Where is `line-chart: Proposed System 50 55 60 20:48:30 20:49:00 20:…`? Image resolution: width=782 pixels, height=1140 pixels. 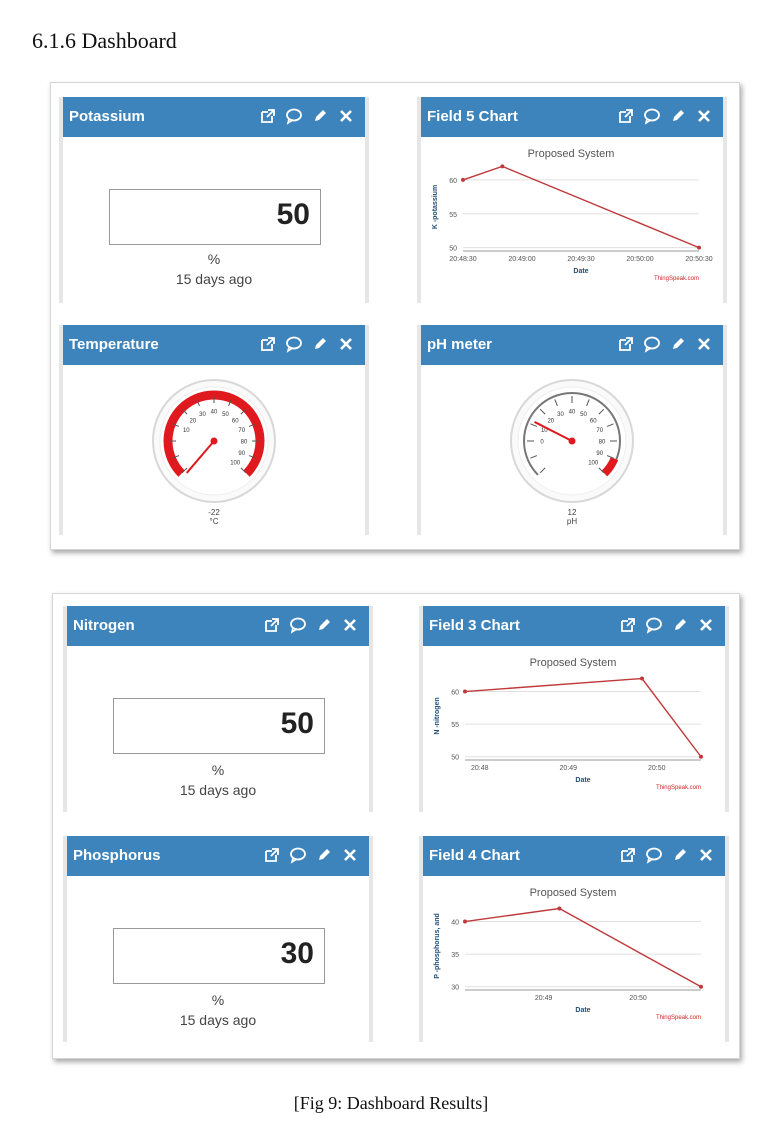
line-chart: Proposed System 50 55 60 20:48:30 20:49:00 20:… is located at coordinates (572, 215).